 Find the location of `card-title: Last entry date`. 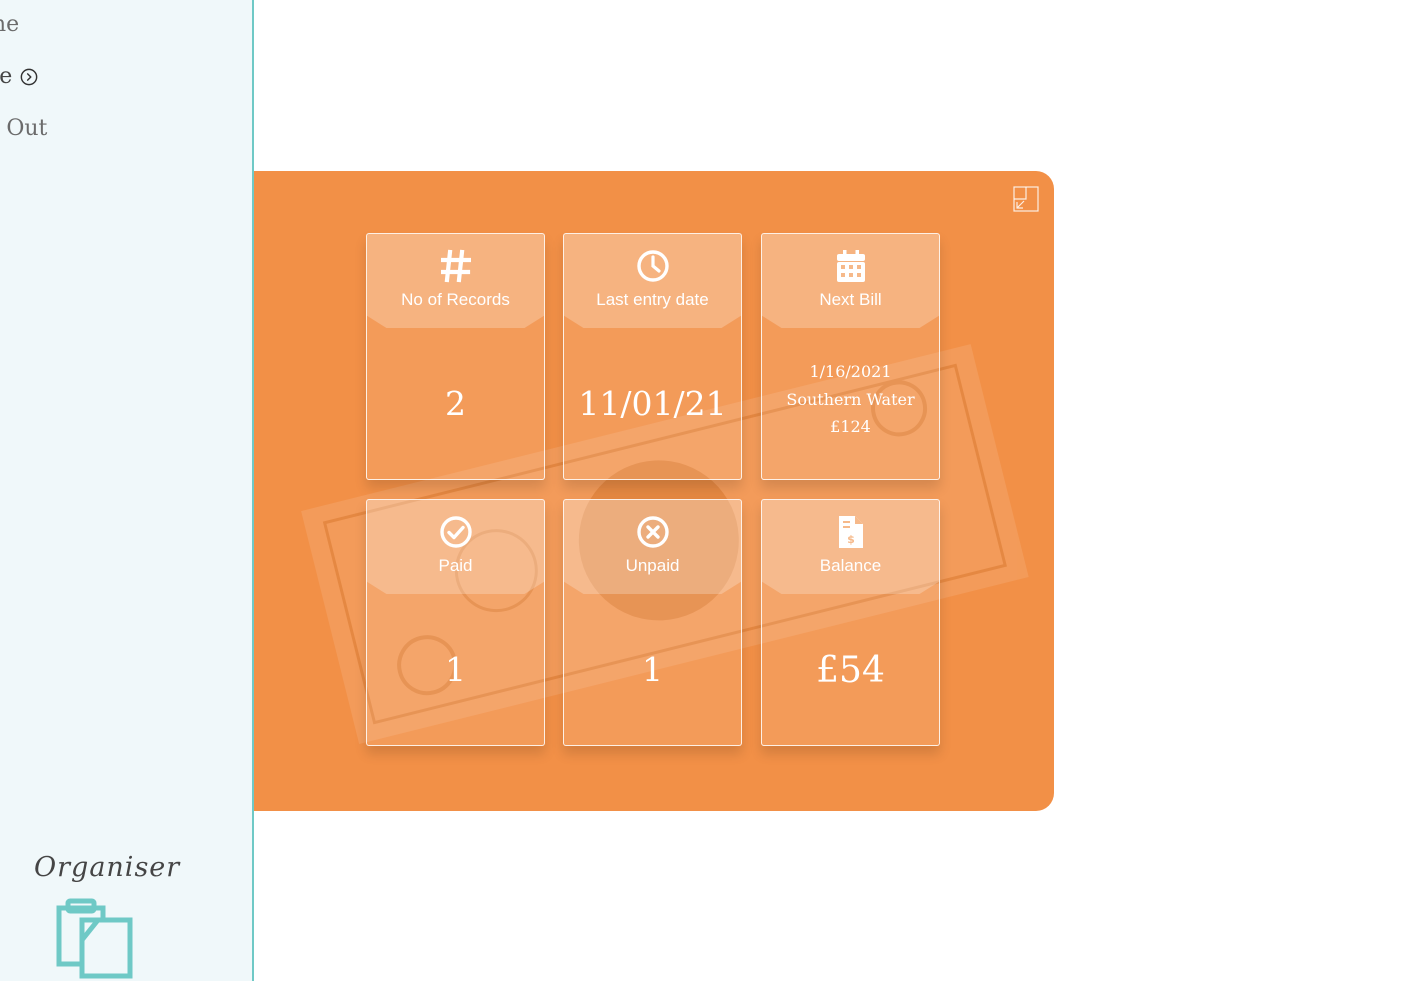

card-title: Last entry date is located at coordinates (652, 299).